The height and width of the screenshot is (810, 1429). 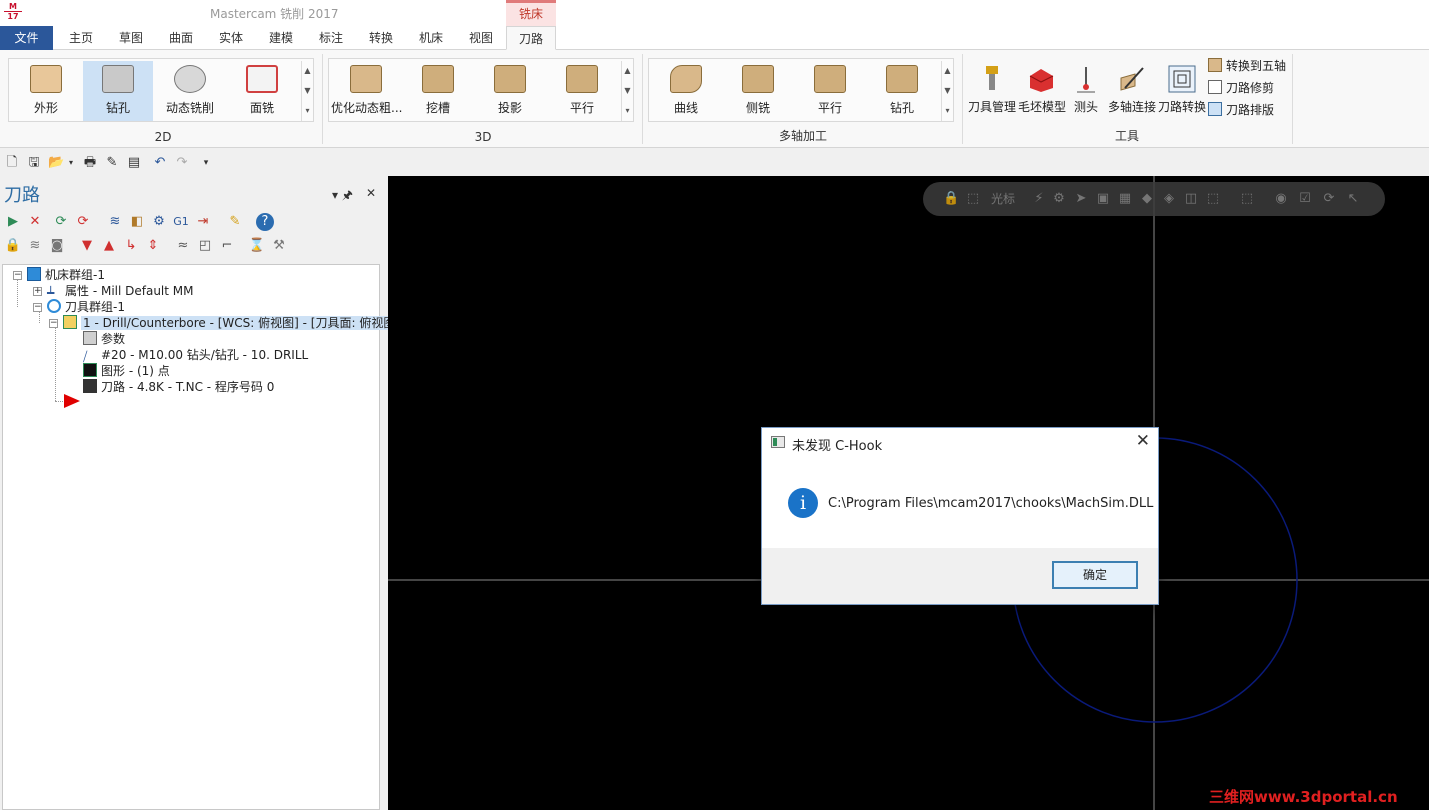 What do you see at coordinates (281, 38) in the screenshot?
I see `tab-model-prep: 建模` at bounding box center [281, 38].